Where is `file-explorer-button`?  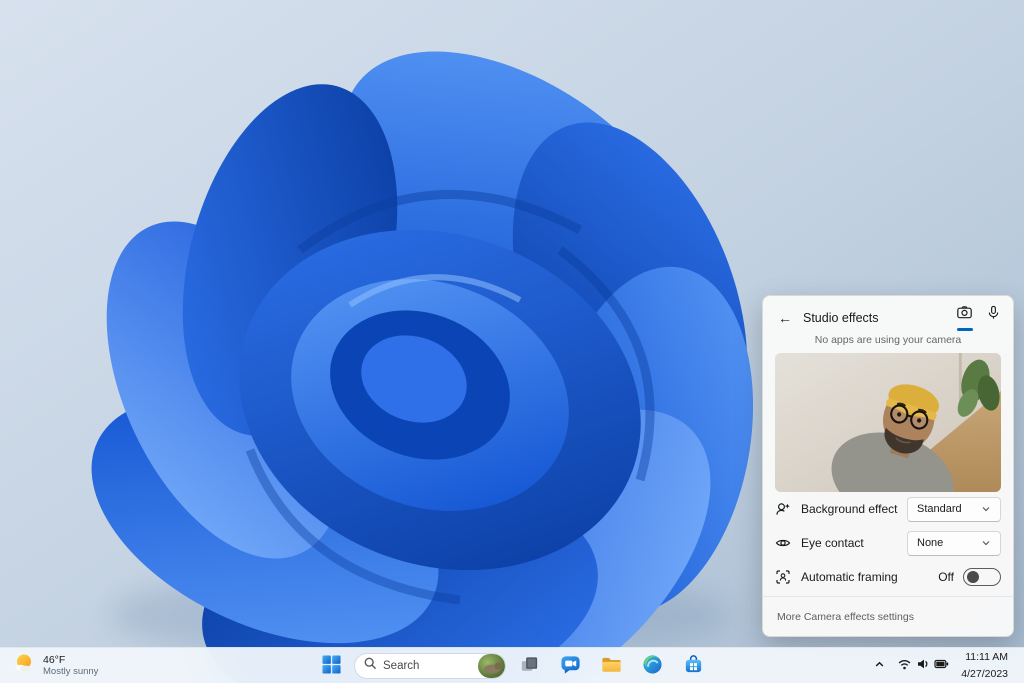
file-explorer-button is located at coordinates (611, 666).